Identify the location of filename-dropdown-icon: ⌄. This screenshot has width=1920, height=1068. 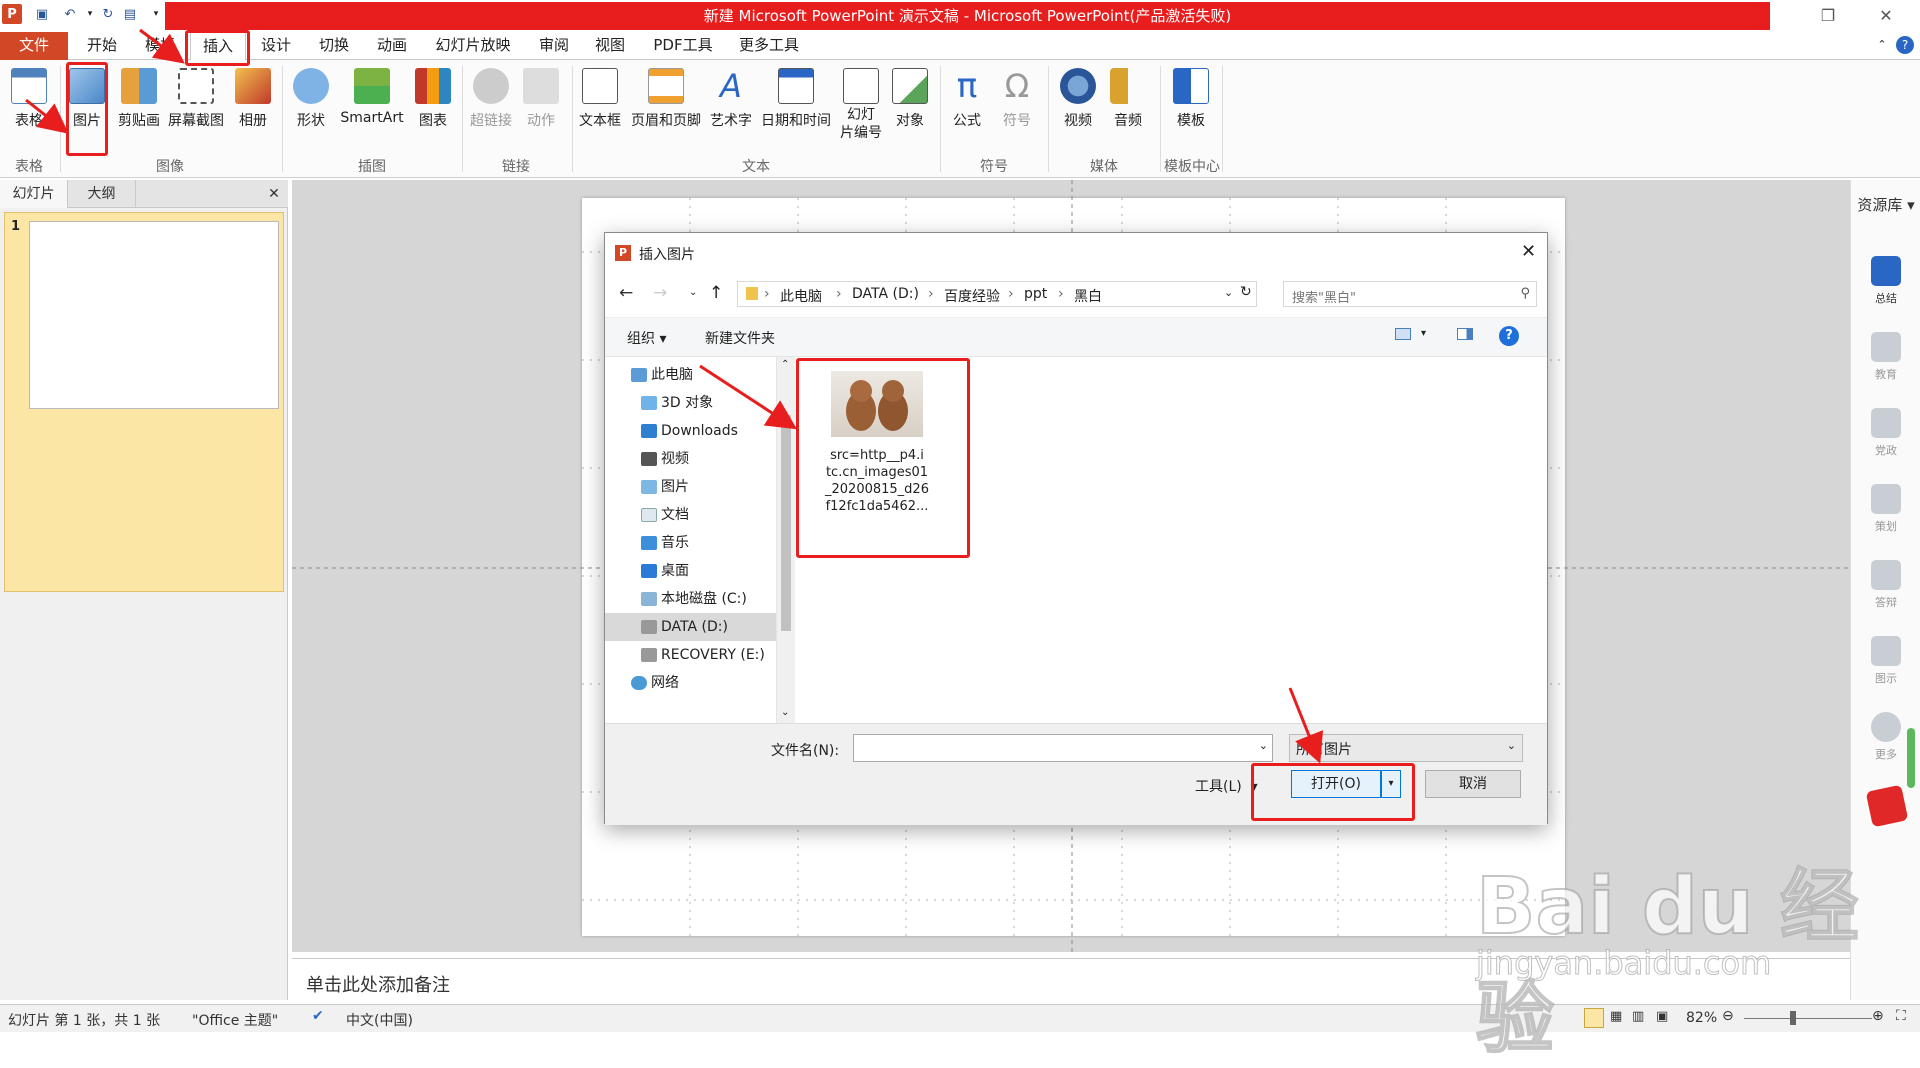
(1263, 745).